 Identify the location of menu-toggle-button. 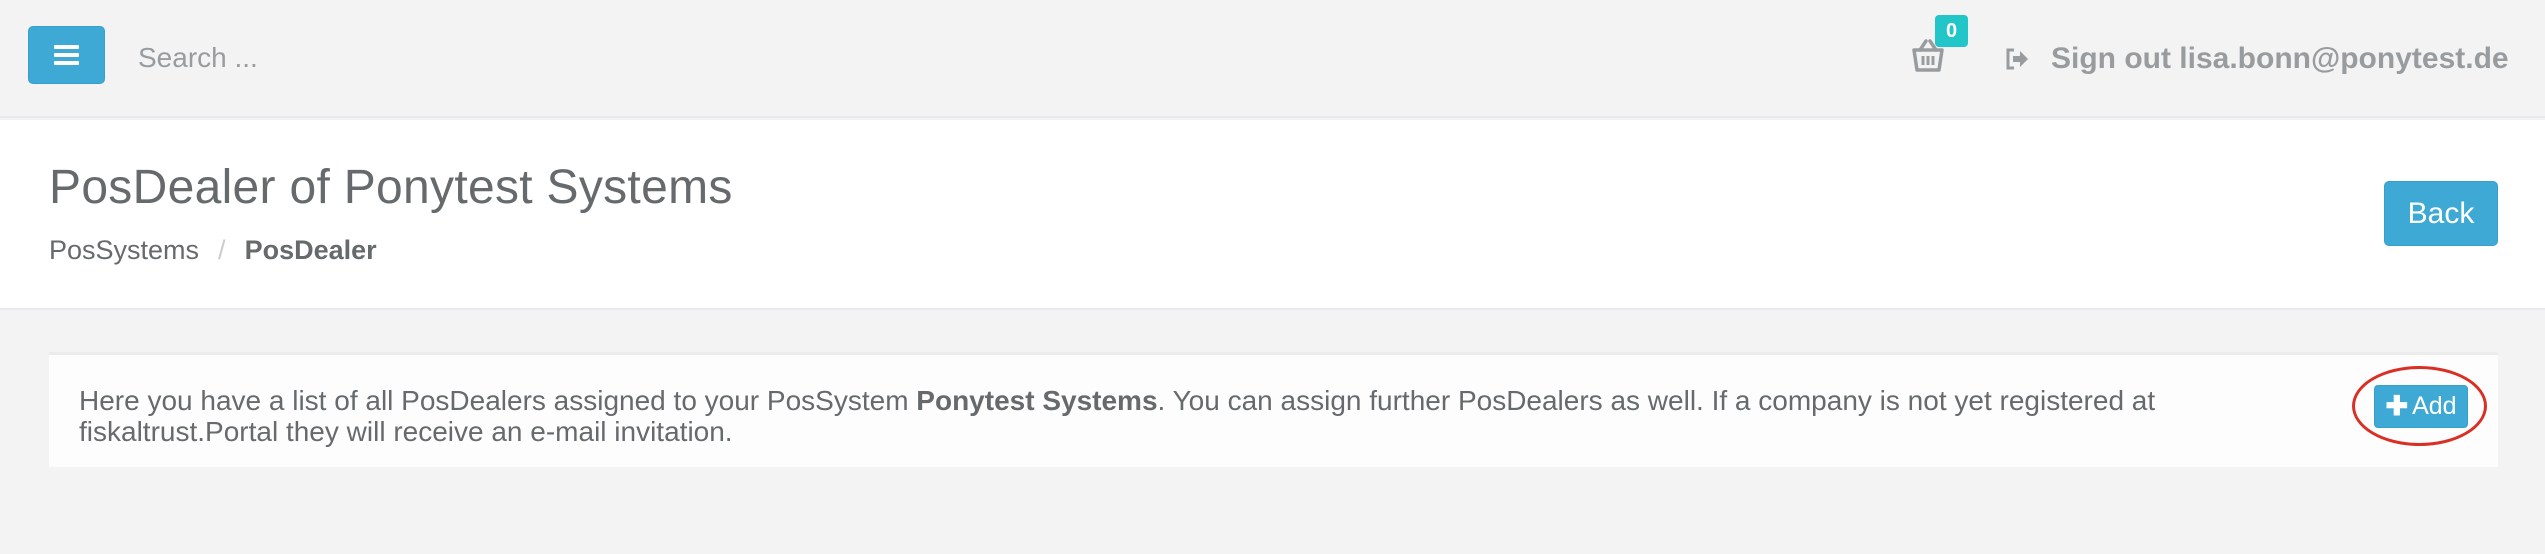
(66, 55).